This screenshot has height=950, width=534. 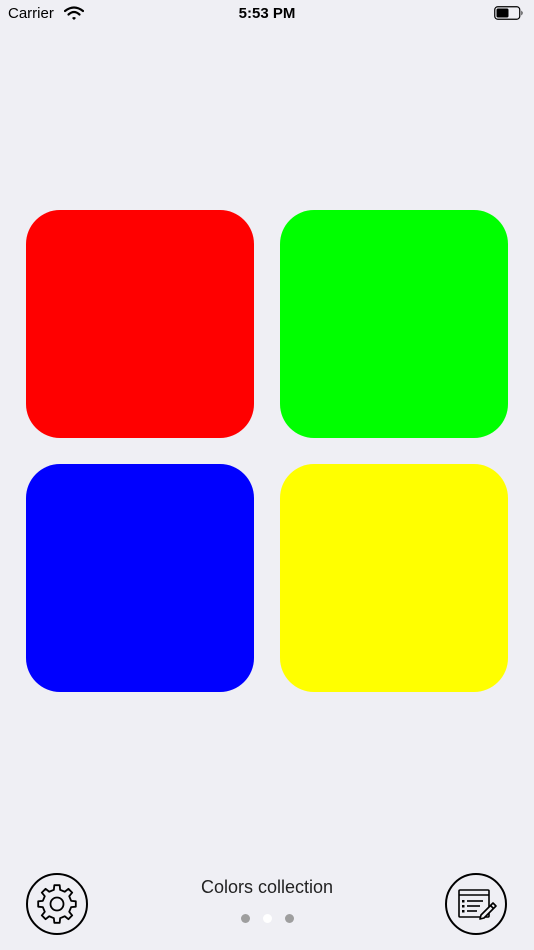 What do you see at coordinates (394, 324) in the screenshot?
I see `color-tile-green` at bounding box center [394, 324].